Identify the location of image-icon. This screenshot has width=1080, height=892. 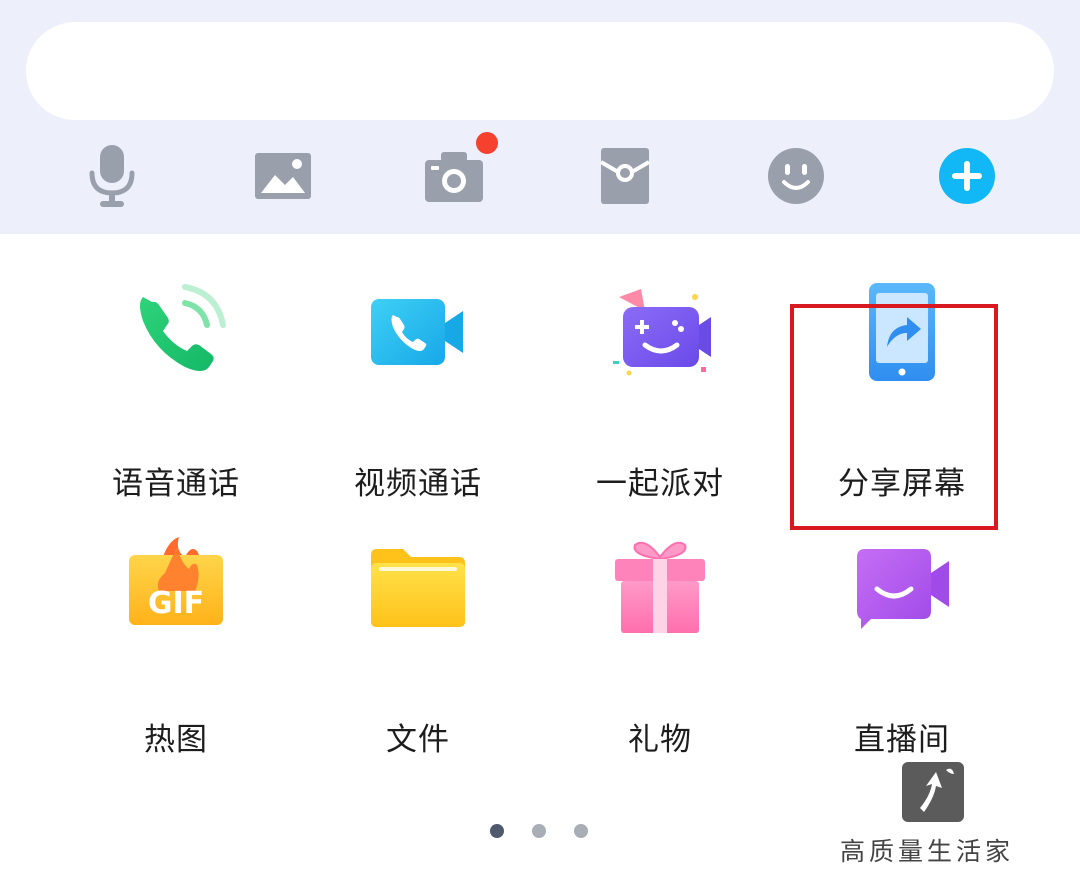
(283, 176).